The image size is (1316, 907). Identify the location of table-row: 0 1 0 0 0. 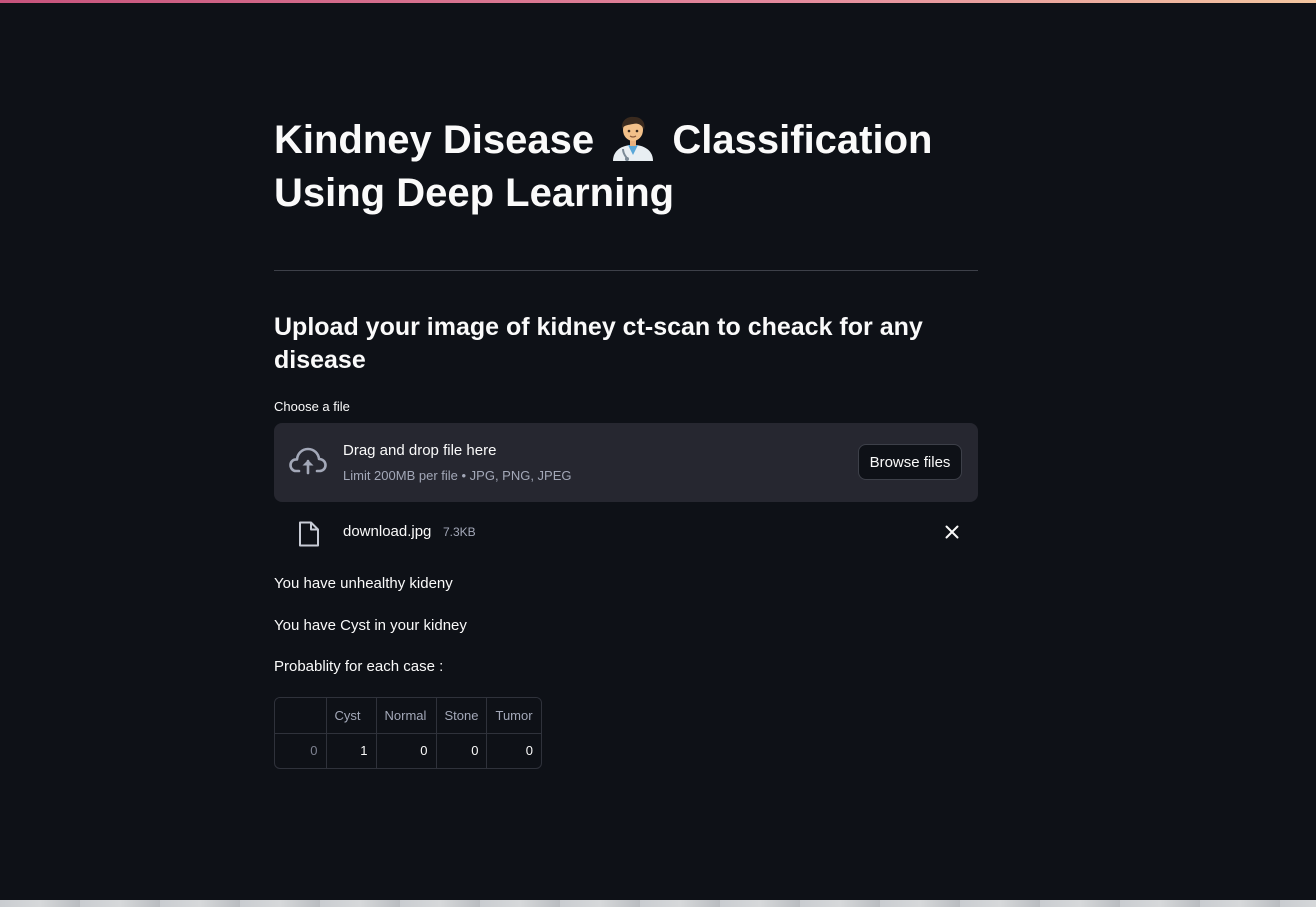
(408, 750).